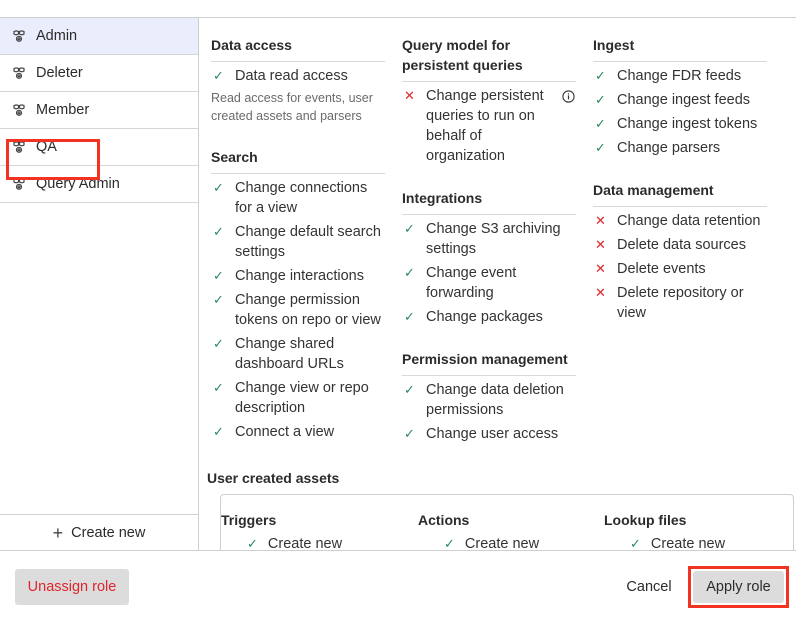 The width and height of the screenshot is (796, 619). I want to click on permission-item: ✓ Change ingest feeds, so click(680, 100).